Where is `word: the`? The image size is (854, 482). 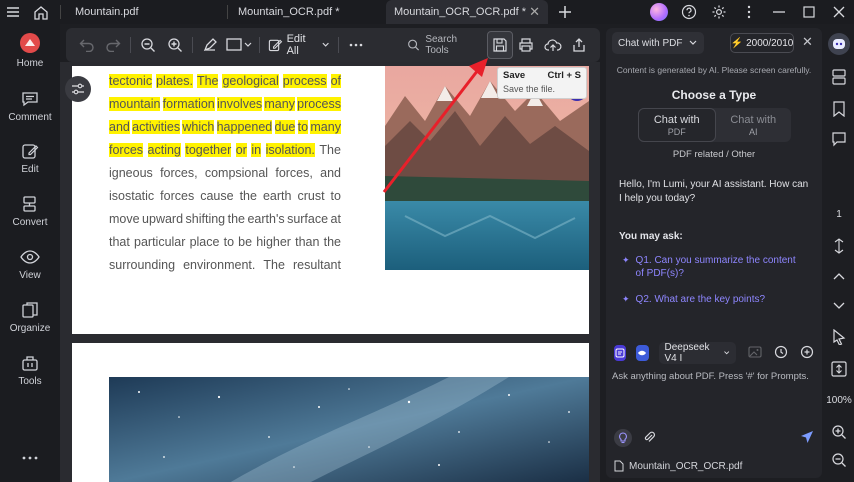 word: the is located at coordinates (236, 219).